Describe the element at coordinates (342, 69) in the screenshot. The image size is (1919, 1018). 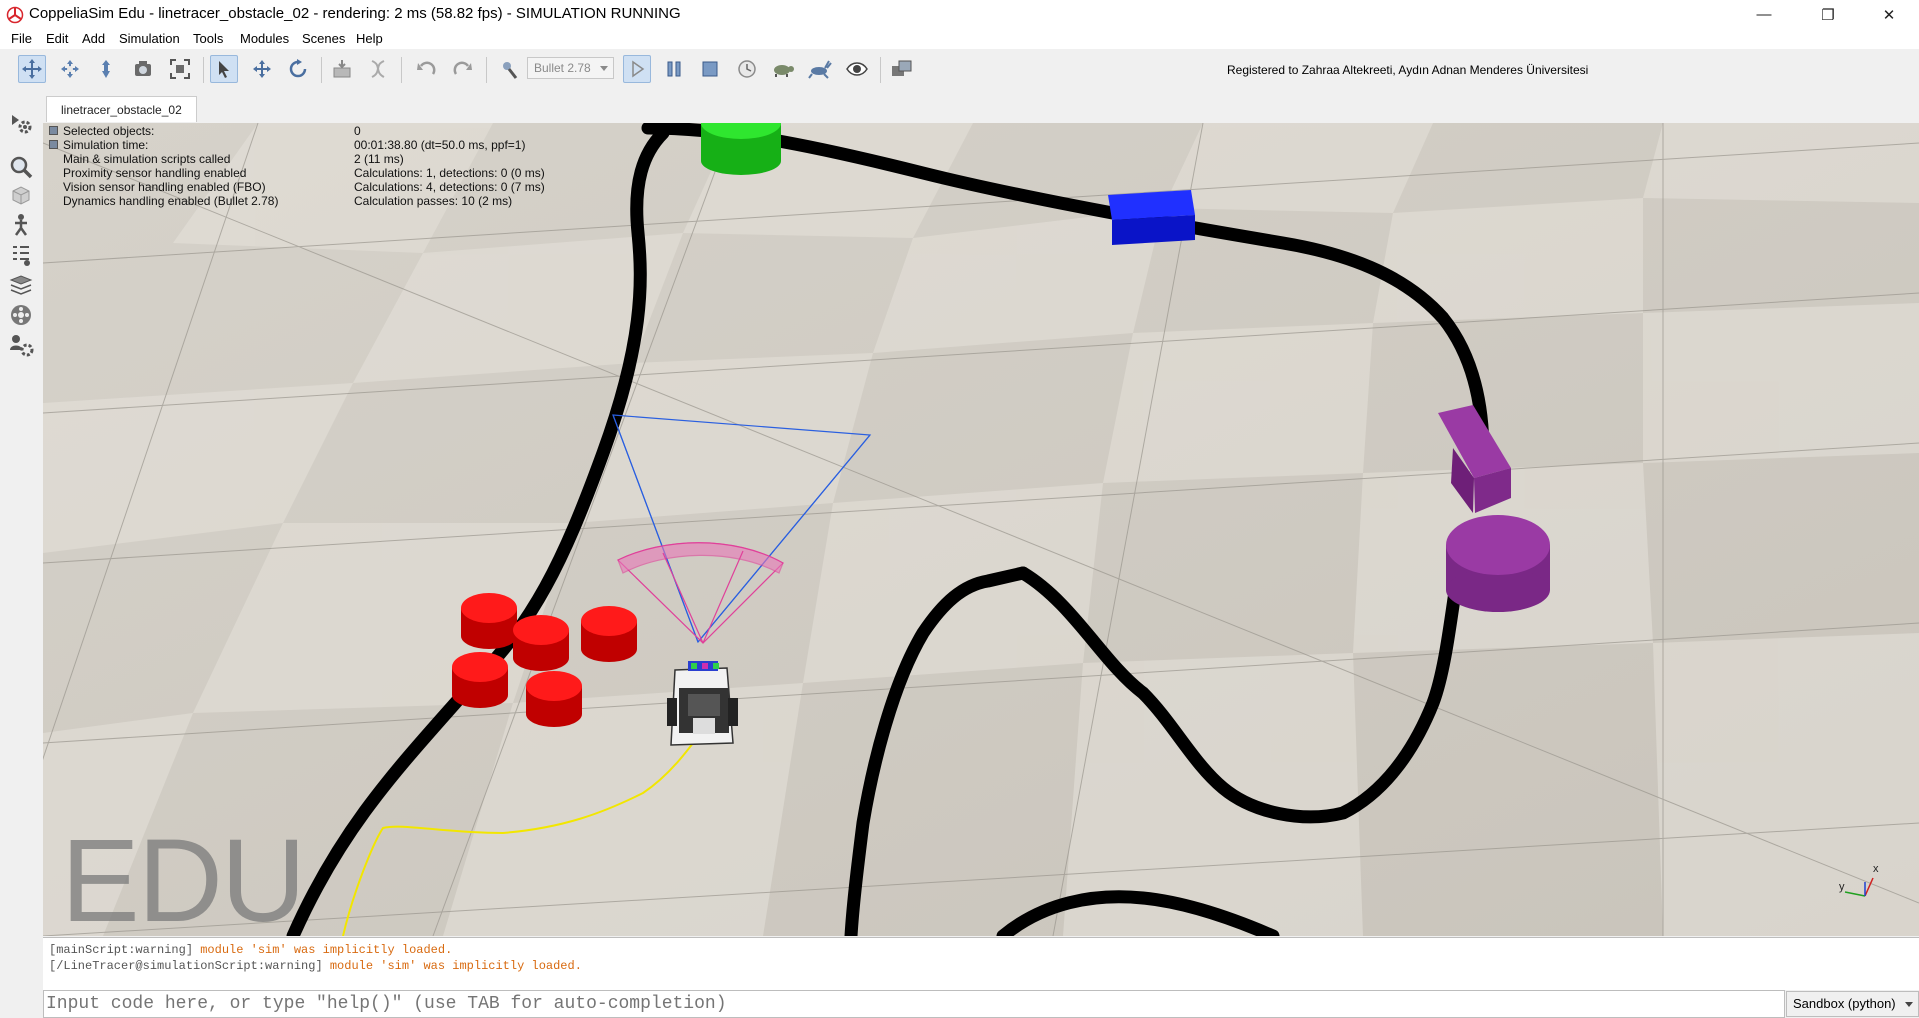
I see `assemble-icon` at that location.